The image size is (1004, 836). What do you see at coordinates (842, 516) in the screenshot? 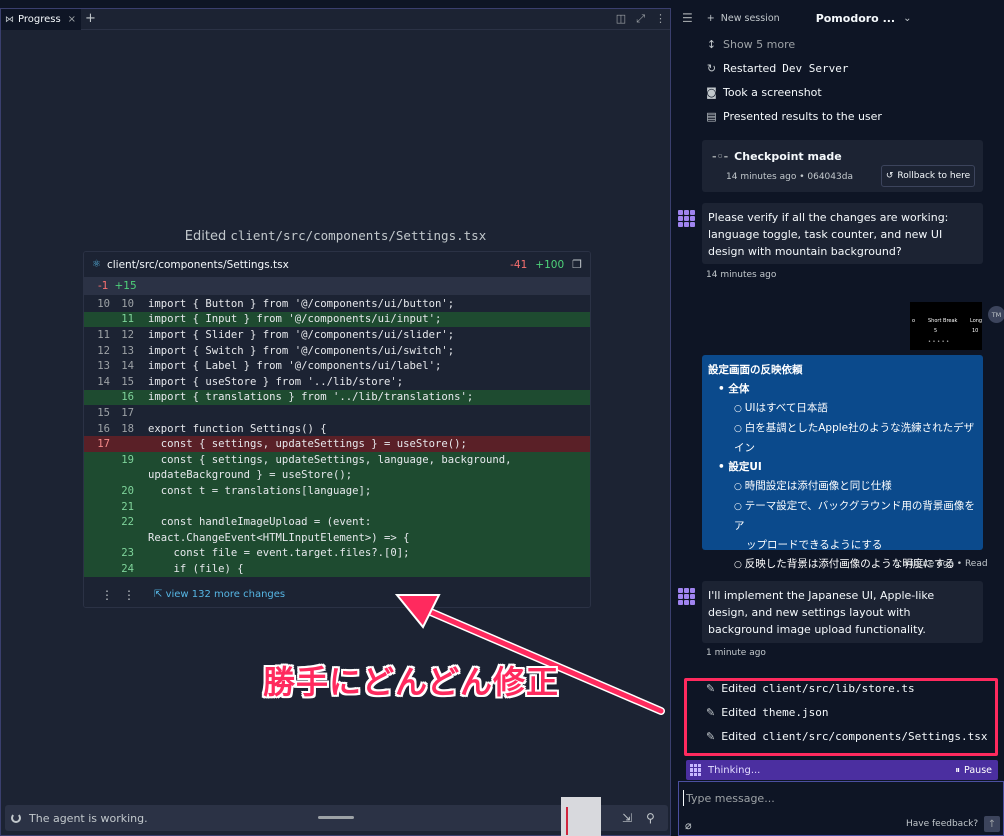
I see `list-item: テーマ設定で、バックグラウンド用の背景画像をア` at bounding box center [842, 516].